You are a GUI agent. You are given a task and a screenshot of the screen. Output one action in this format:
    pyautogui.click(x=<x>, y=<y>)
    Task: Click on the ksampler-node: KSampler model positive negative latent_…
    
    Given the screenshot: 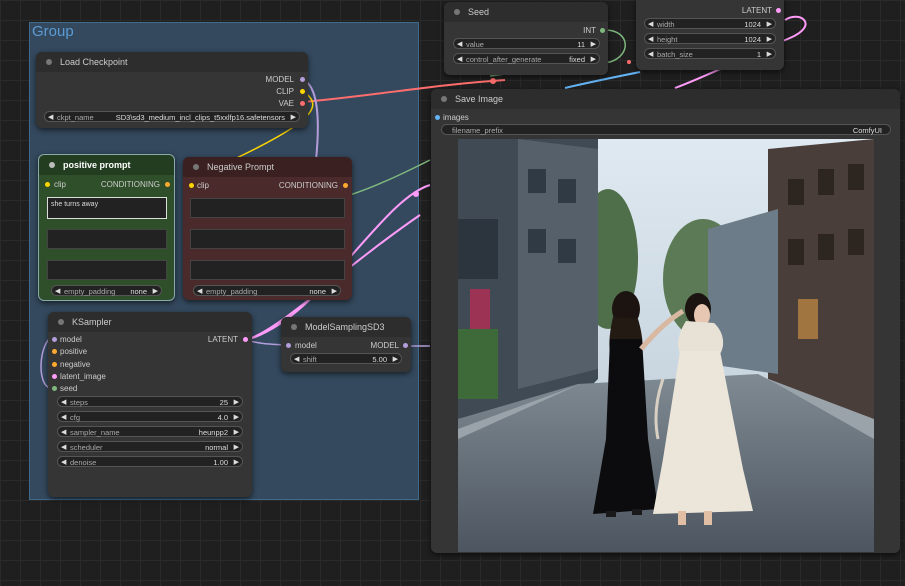 What is the action you would take?
    pyautogui.click(x=150, y=404)
    